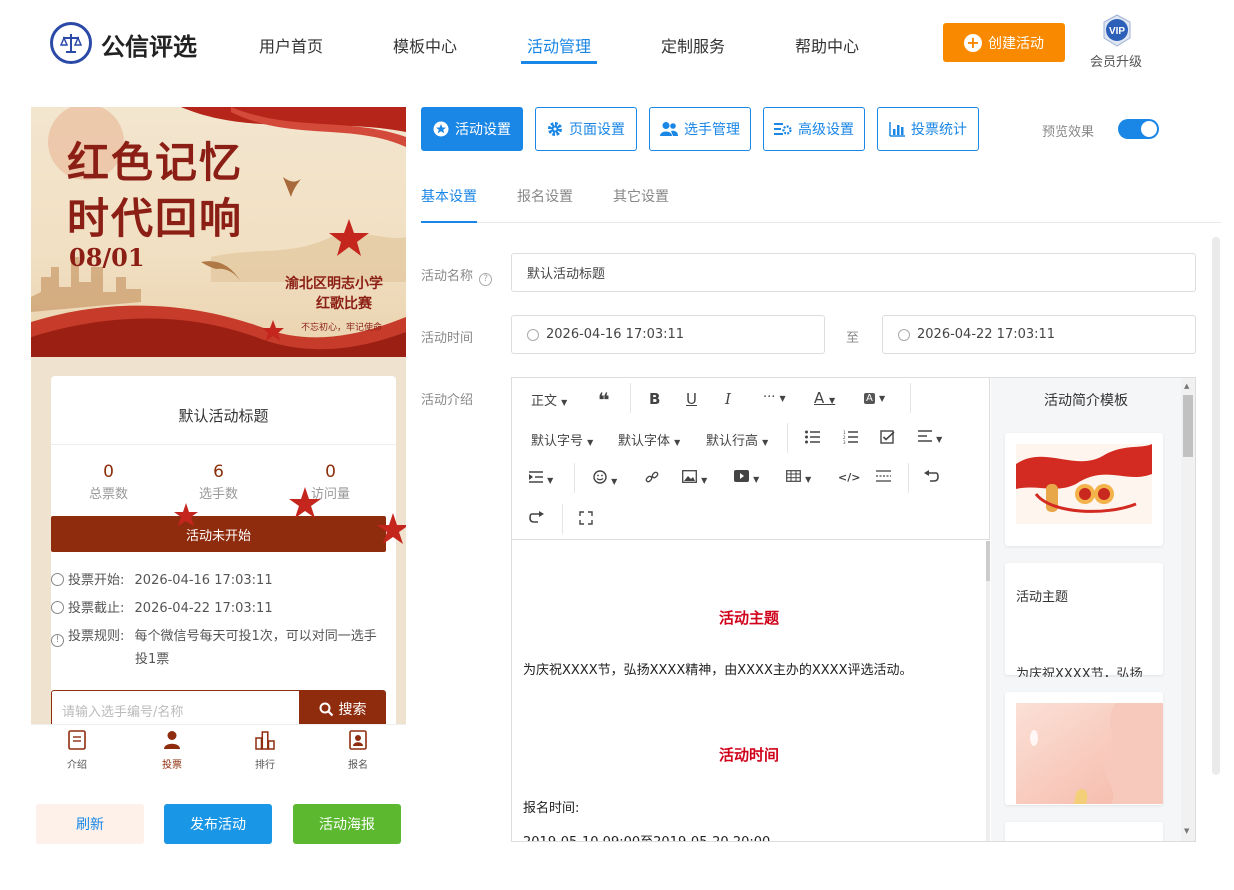  I want to click on poster-title-line2: 时代回响, so click(155, 218).